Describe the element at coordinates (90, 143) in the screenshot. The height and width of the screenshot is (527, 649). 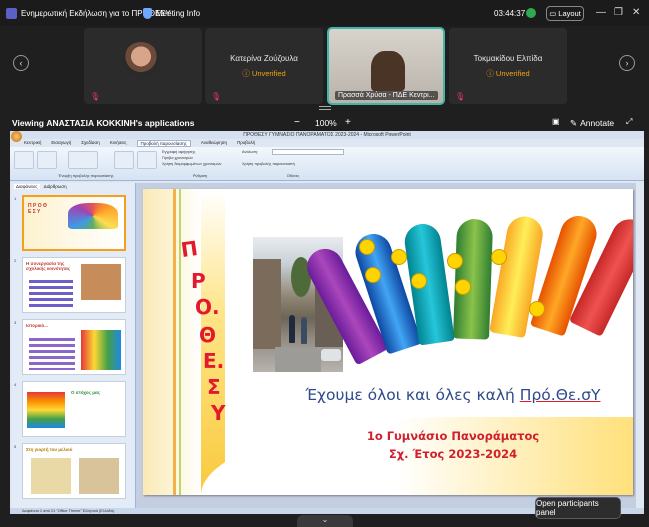
I see `ppt-tab: Σχεδίαση` at that location.